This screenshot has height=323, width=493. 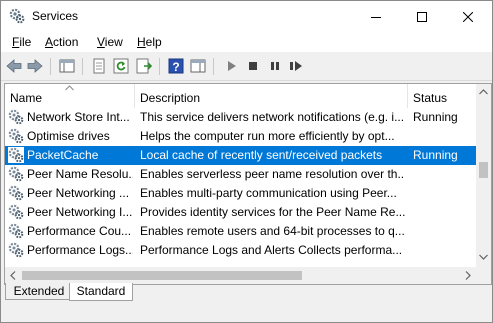 I want to click on console-tree-icon, so click(x=67, y=66).